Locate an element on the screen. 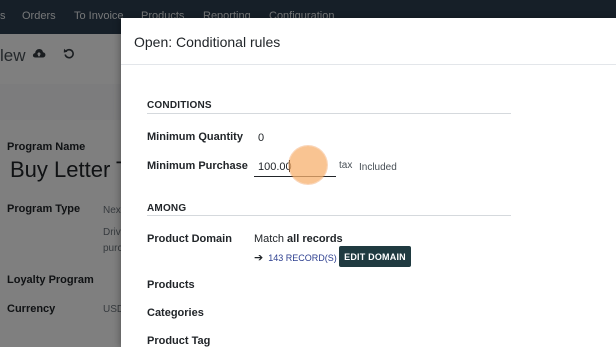 Image resolution: width=616 pixels, height=347 pixels. edit-domain-button: EDIT DOMAIN is located at coordinates (375, 256).